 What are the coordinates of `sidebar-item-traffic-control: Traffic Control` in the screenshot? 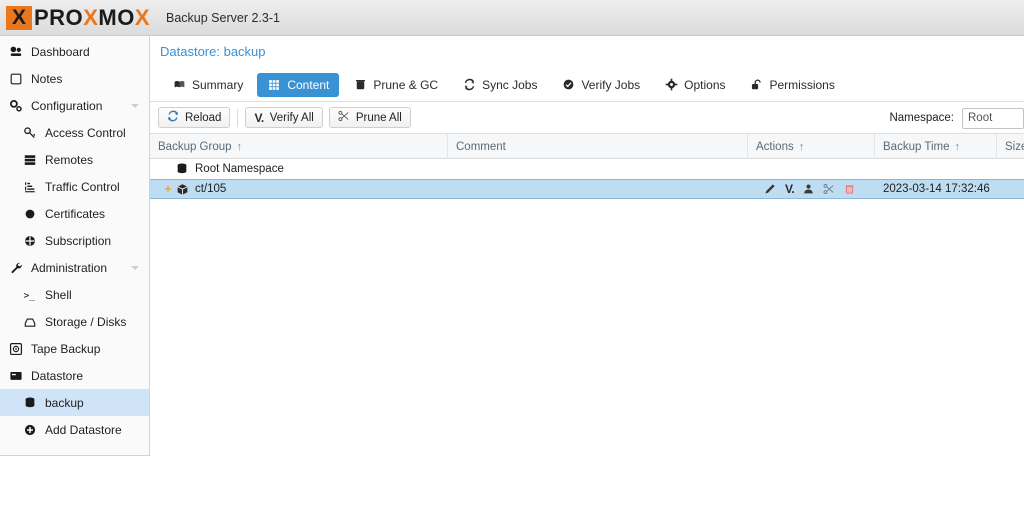 It's located at (74, 186).